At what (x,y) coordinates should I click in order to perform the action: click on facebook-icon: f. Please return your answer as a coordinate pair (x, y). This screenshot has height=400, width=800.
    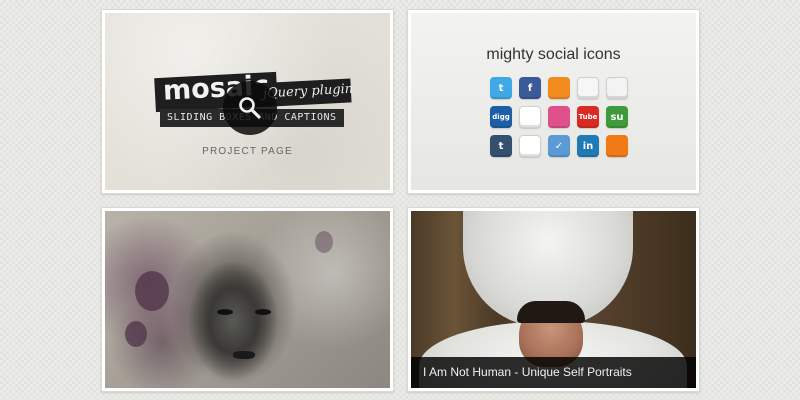
    Looking at the image, I should click on (530, 88).